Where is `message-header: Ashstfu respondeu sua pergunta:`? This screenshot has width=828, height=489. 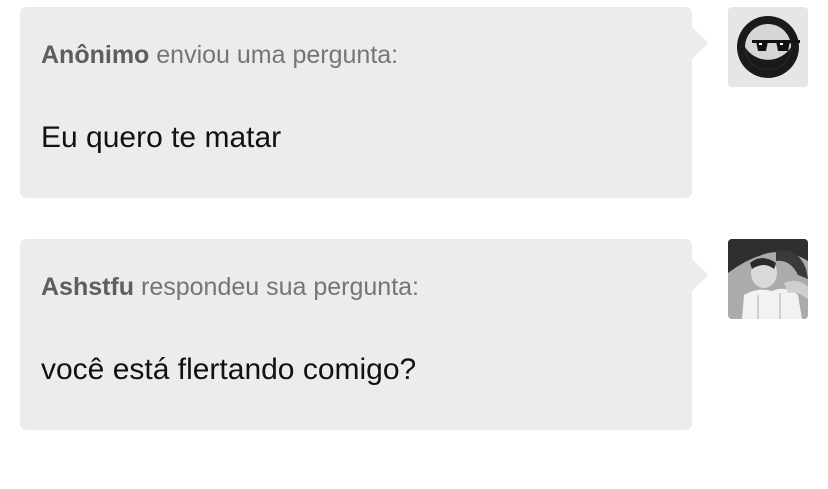 message-header: Ashstfu respondeu sua pergunta: is located at coordinates (230, 287).